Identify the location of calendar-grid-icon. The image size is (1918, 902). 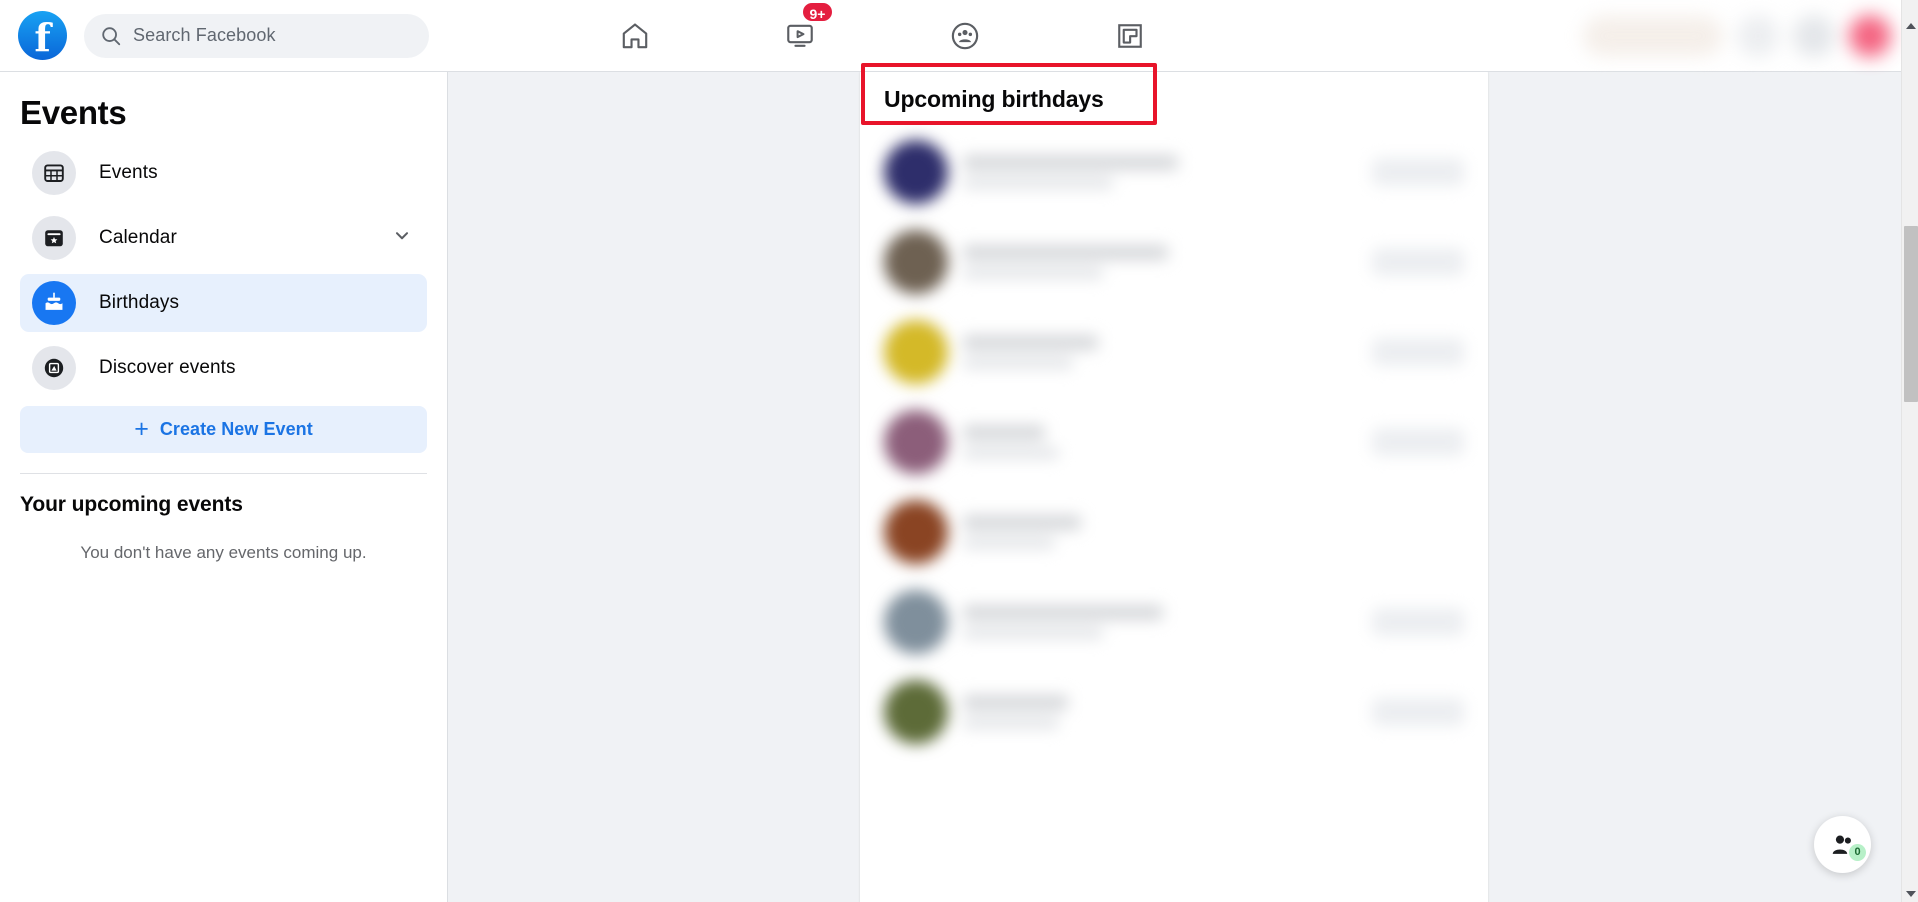
(54, 173).